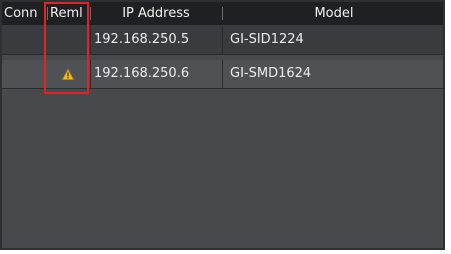 This screenshot has height=254, width=451. I want to click on ip-address-cell: 192.168.250.5, so click(142, 39).